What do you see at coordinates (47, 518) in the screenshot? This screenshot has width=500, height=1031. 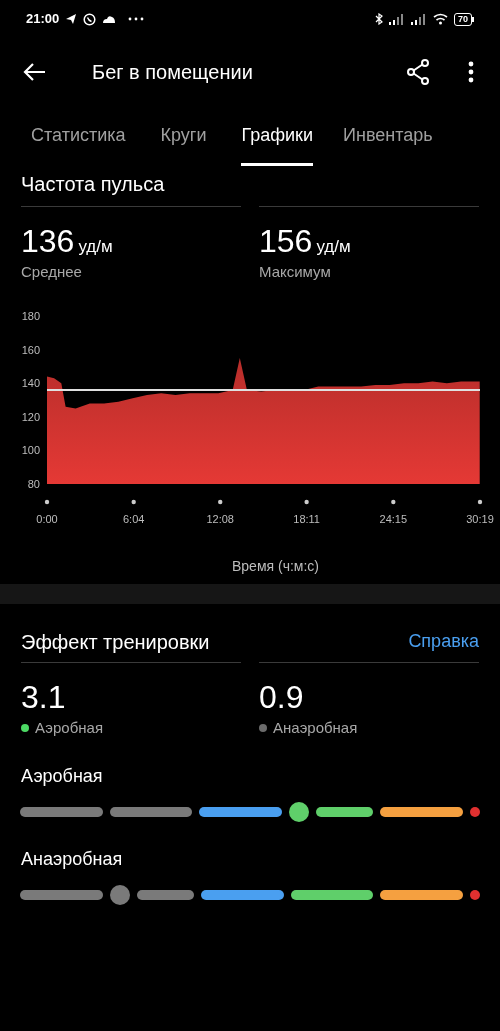 I see `axis-tick-label: 0:00` at bounding box center [47, 518].